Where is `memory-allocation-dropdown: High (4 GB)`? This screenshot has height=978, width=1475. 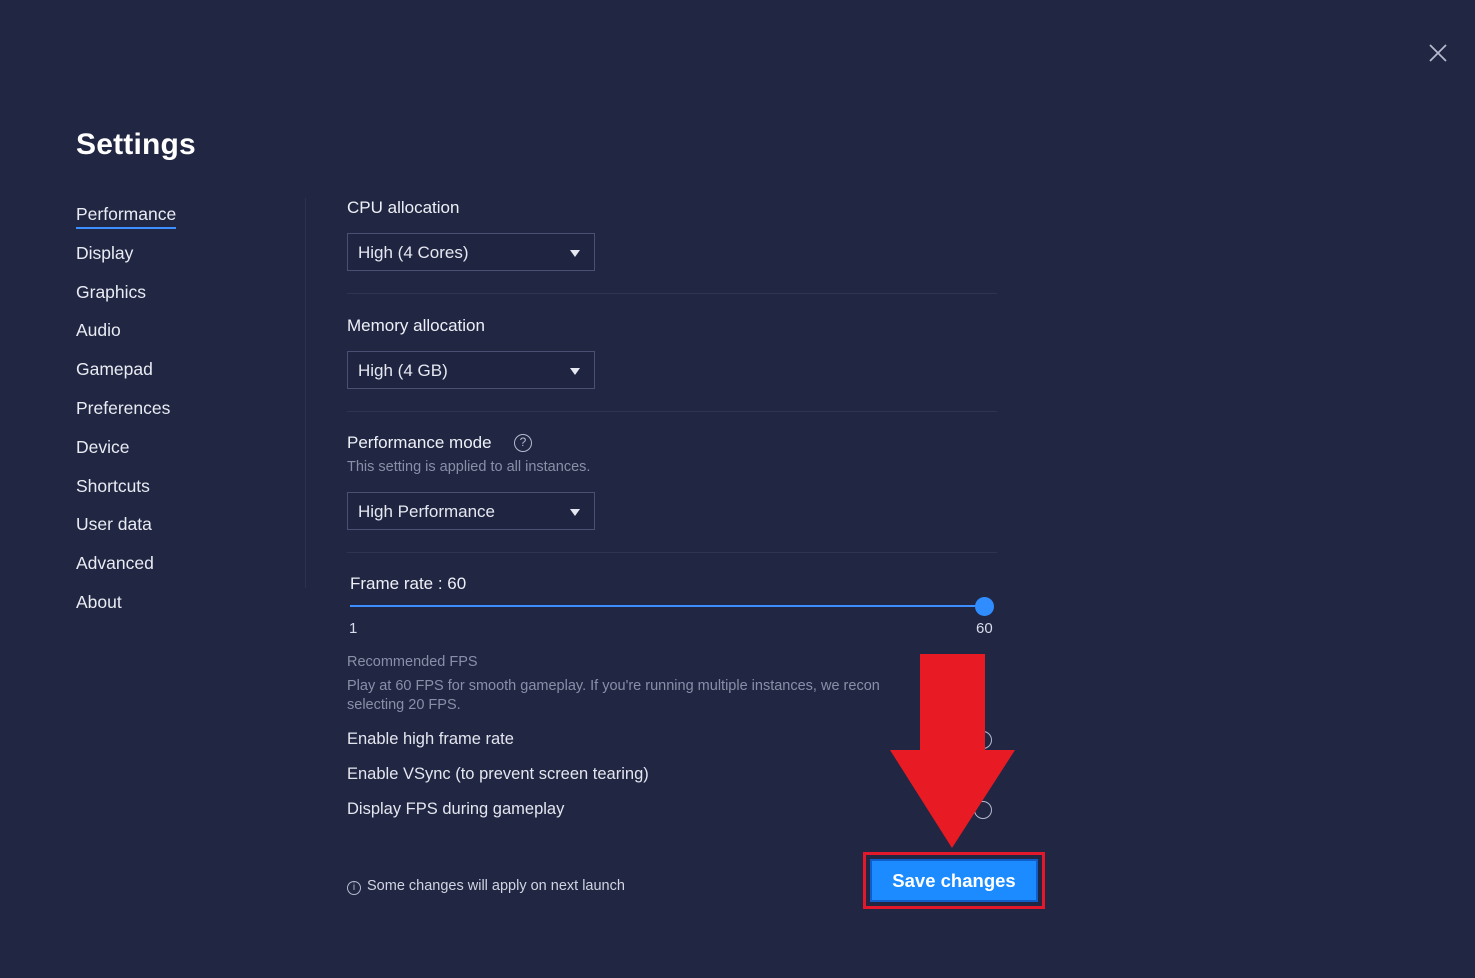 memory-allocation-dropdown: High (4 GB) is located at coordinates (471, 370).